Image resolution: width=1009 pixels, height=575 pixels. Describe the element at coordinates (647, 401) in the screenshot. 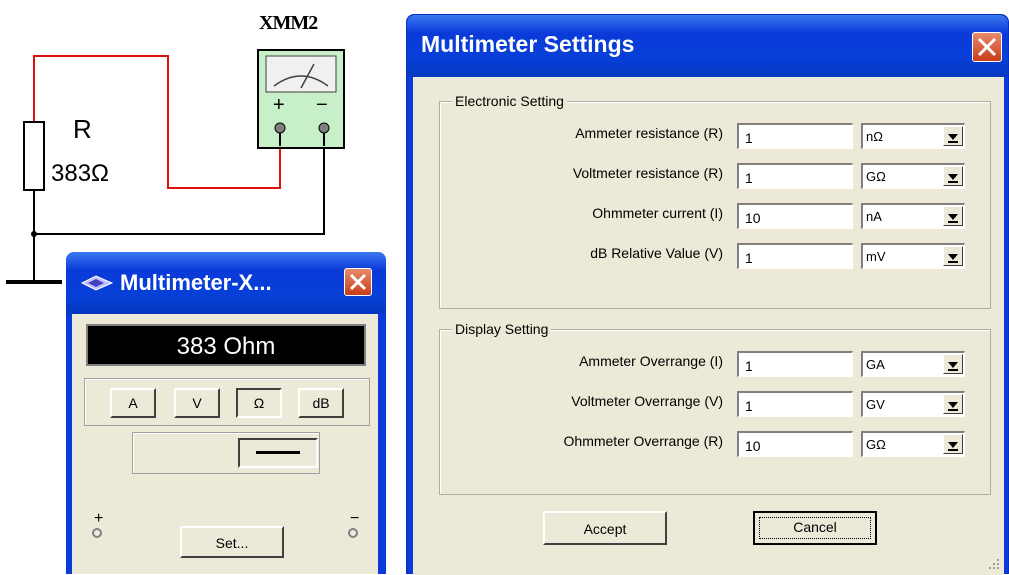

I see `voltmeter-overrange-label: Voltmeter Overrange (V)` at that location.